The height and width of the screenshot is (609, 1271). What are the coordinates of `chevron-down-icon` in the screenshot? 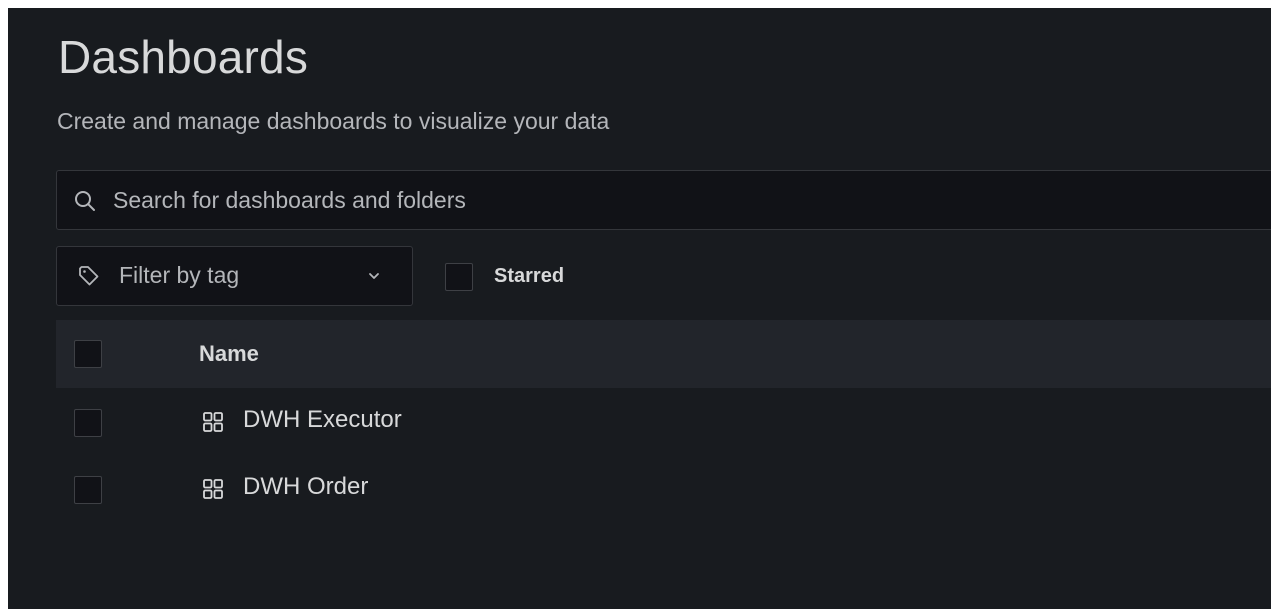 It's located at (374, 276).